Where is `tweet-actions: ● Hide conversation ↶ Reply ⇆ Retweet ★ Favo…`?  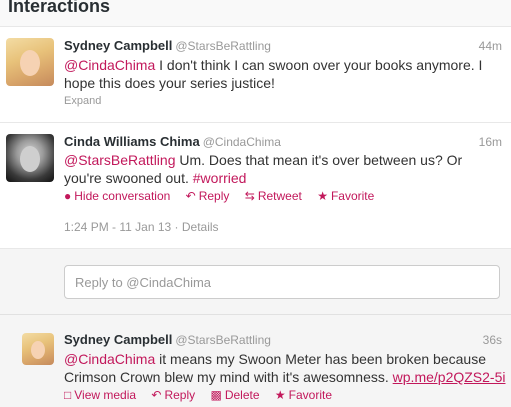 tweet-actions: ● Hide conversation ↶ Reply ⇆ Retweet ★ Favo… is located at coordinates (225, 196).